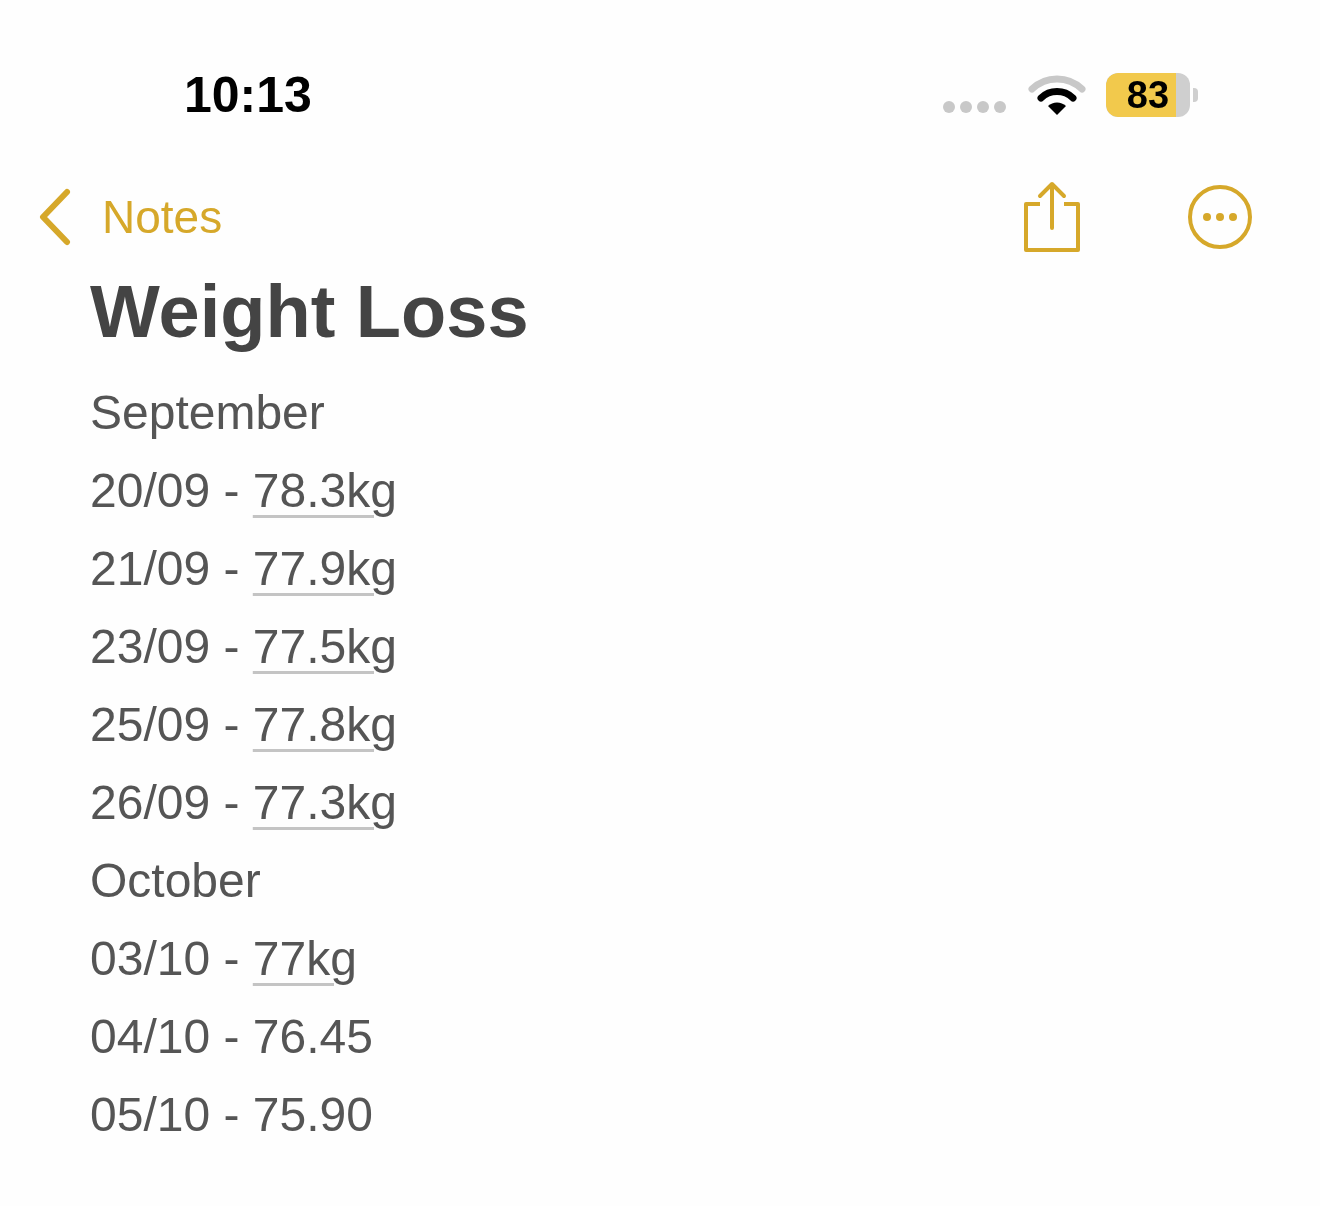  What do you see at coordinates (1148, 95) in the screenshot?
I see `battery-percentage: 83` at bounding box center [1148, 95].